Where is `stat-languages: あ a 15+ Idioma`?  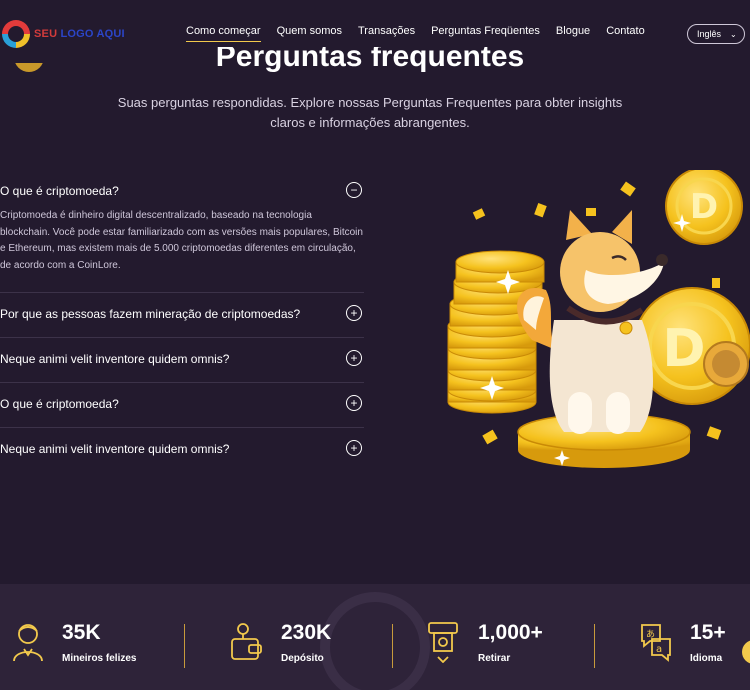
stat-languages: あ a 15+ Idioma is located at coordinates (682, 642).